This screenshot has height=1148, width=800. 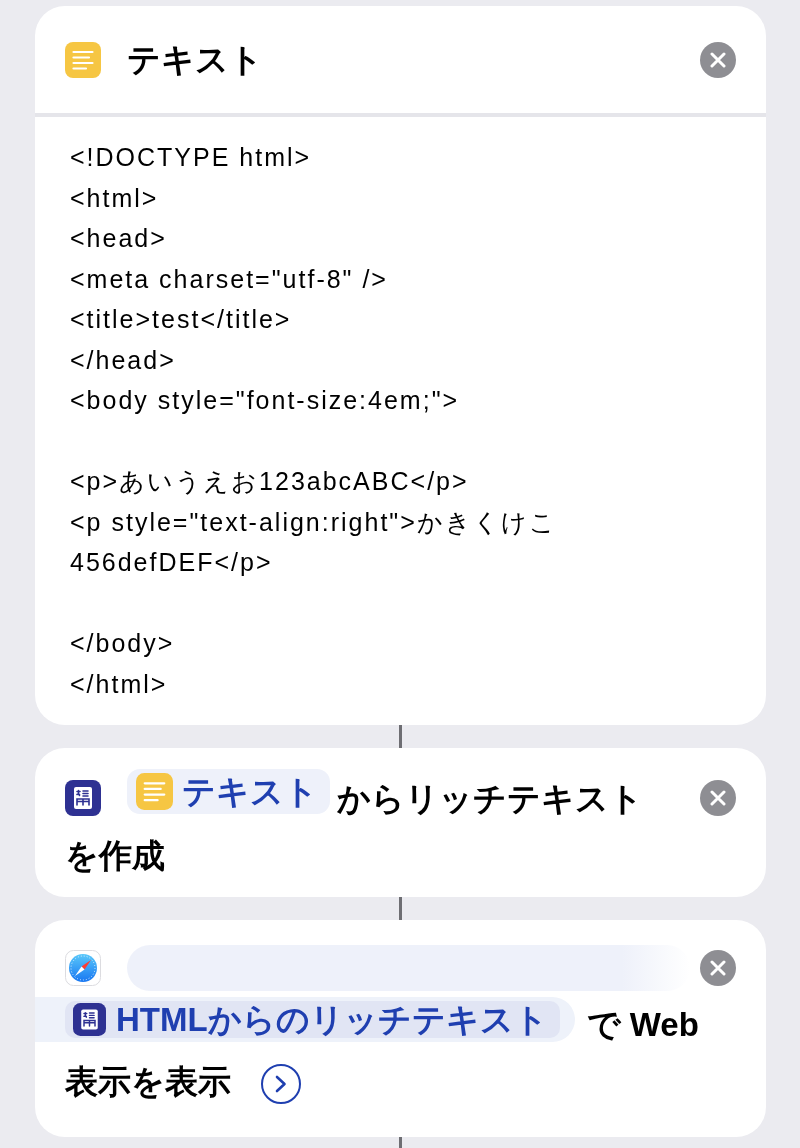 What do you see at coordinates (269, 481) in the screenshot?
I see `code-line: <p>あいうえお123abcABC</p>` at bounding box center [269, 481].